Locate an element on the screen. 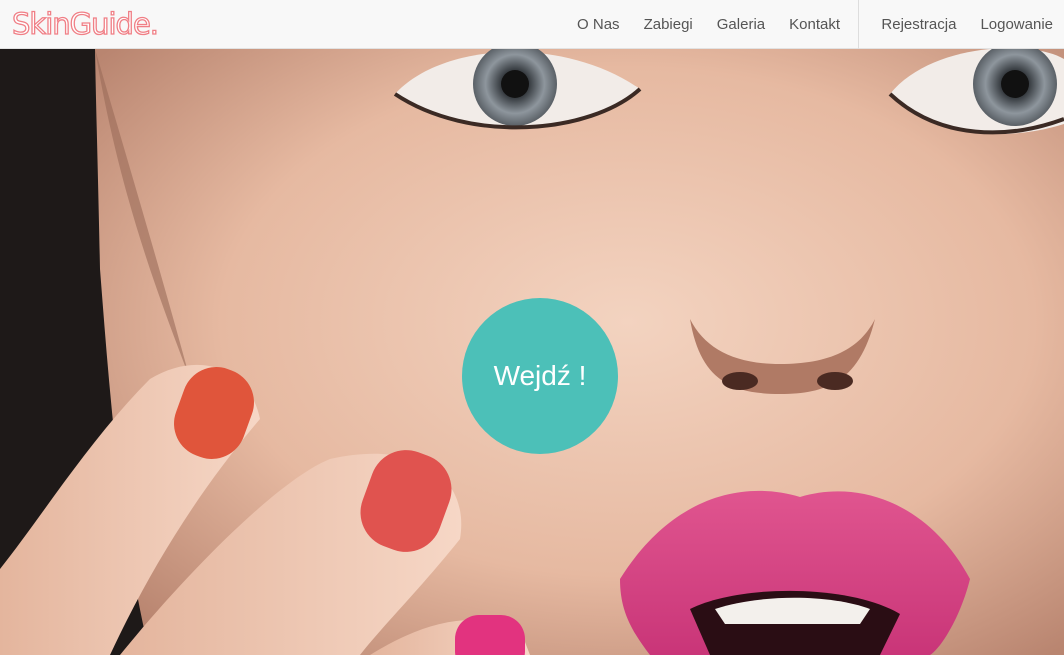  nav-item-kontakt: Kontakt is located at coordinates (814, 24).